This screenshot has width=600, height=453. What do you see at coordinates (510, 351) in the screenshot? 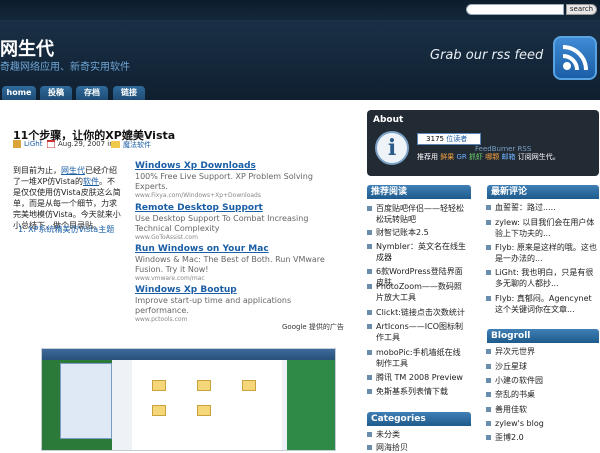
I see `blogroll-item: 异次元世界` at bounding box center [510, 351].